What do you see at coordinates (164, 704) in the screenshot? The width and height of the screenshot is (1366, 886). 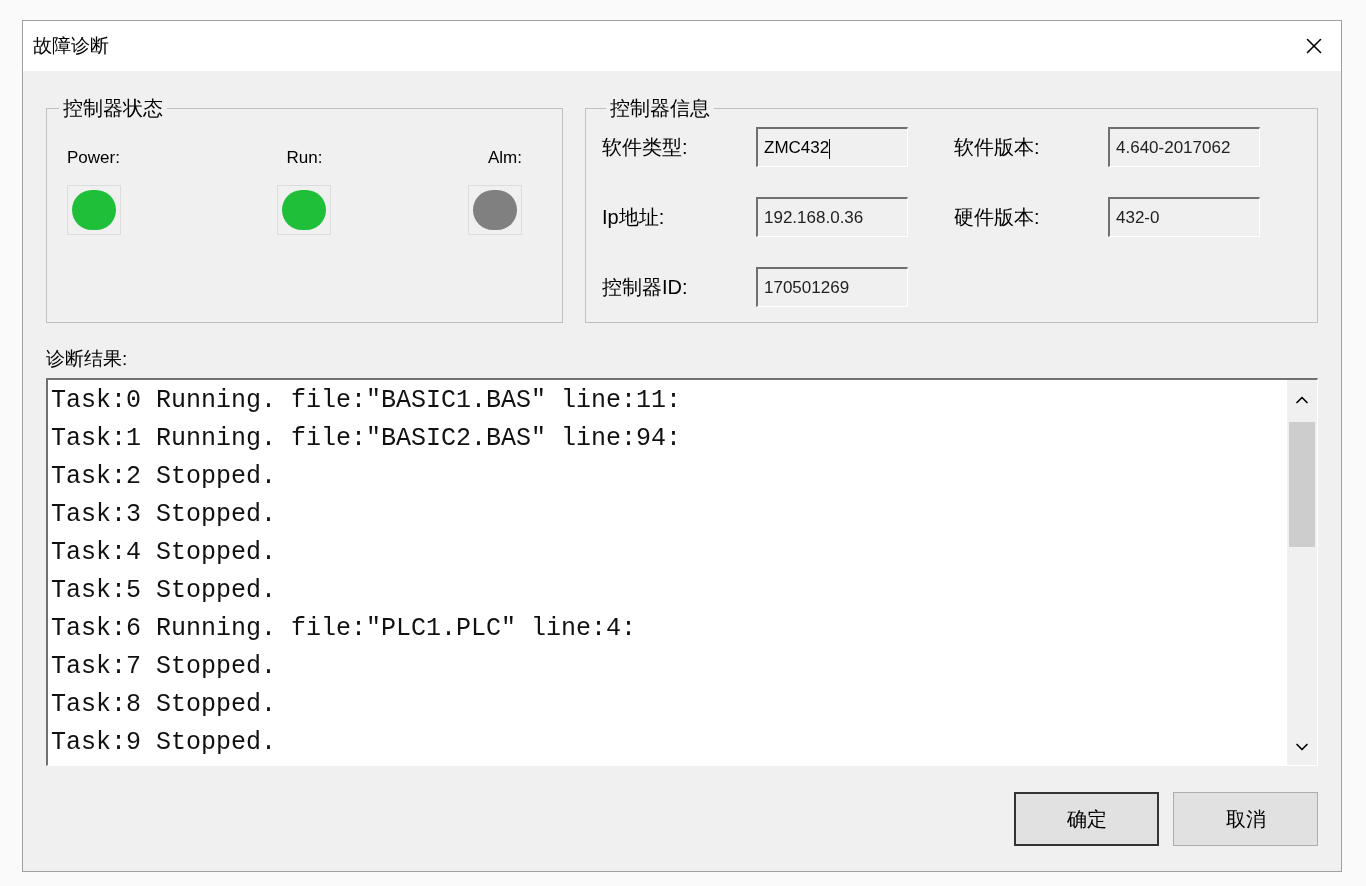 I see `log-line: Task:8 Stopped.` at bounding box center [164, 704].